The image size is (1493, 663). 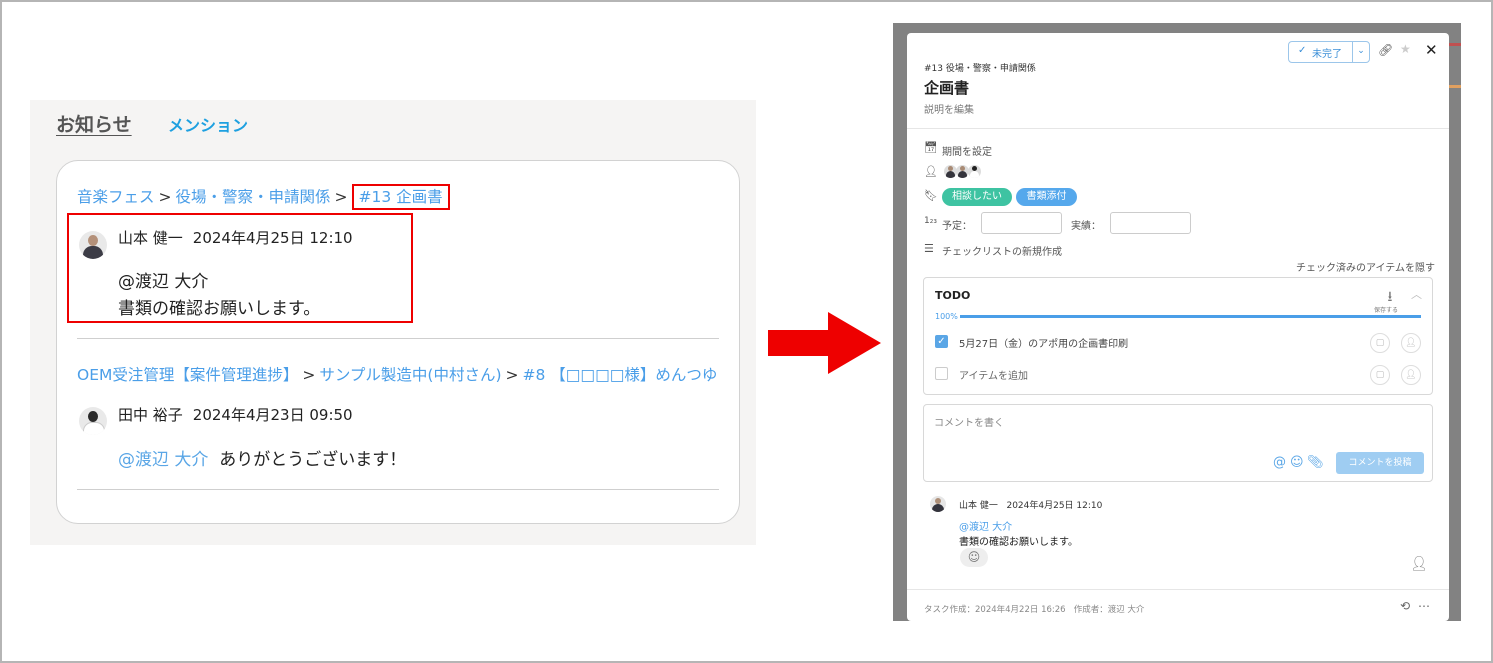 What do you see at coordinates (272, 415) in the screenshot?
I see `timestamp: 2024年4月23日 09:50` at bounding box center [272, 415].